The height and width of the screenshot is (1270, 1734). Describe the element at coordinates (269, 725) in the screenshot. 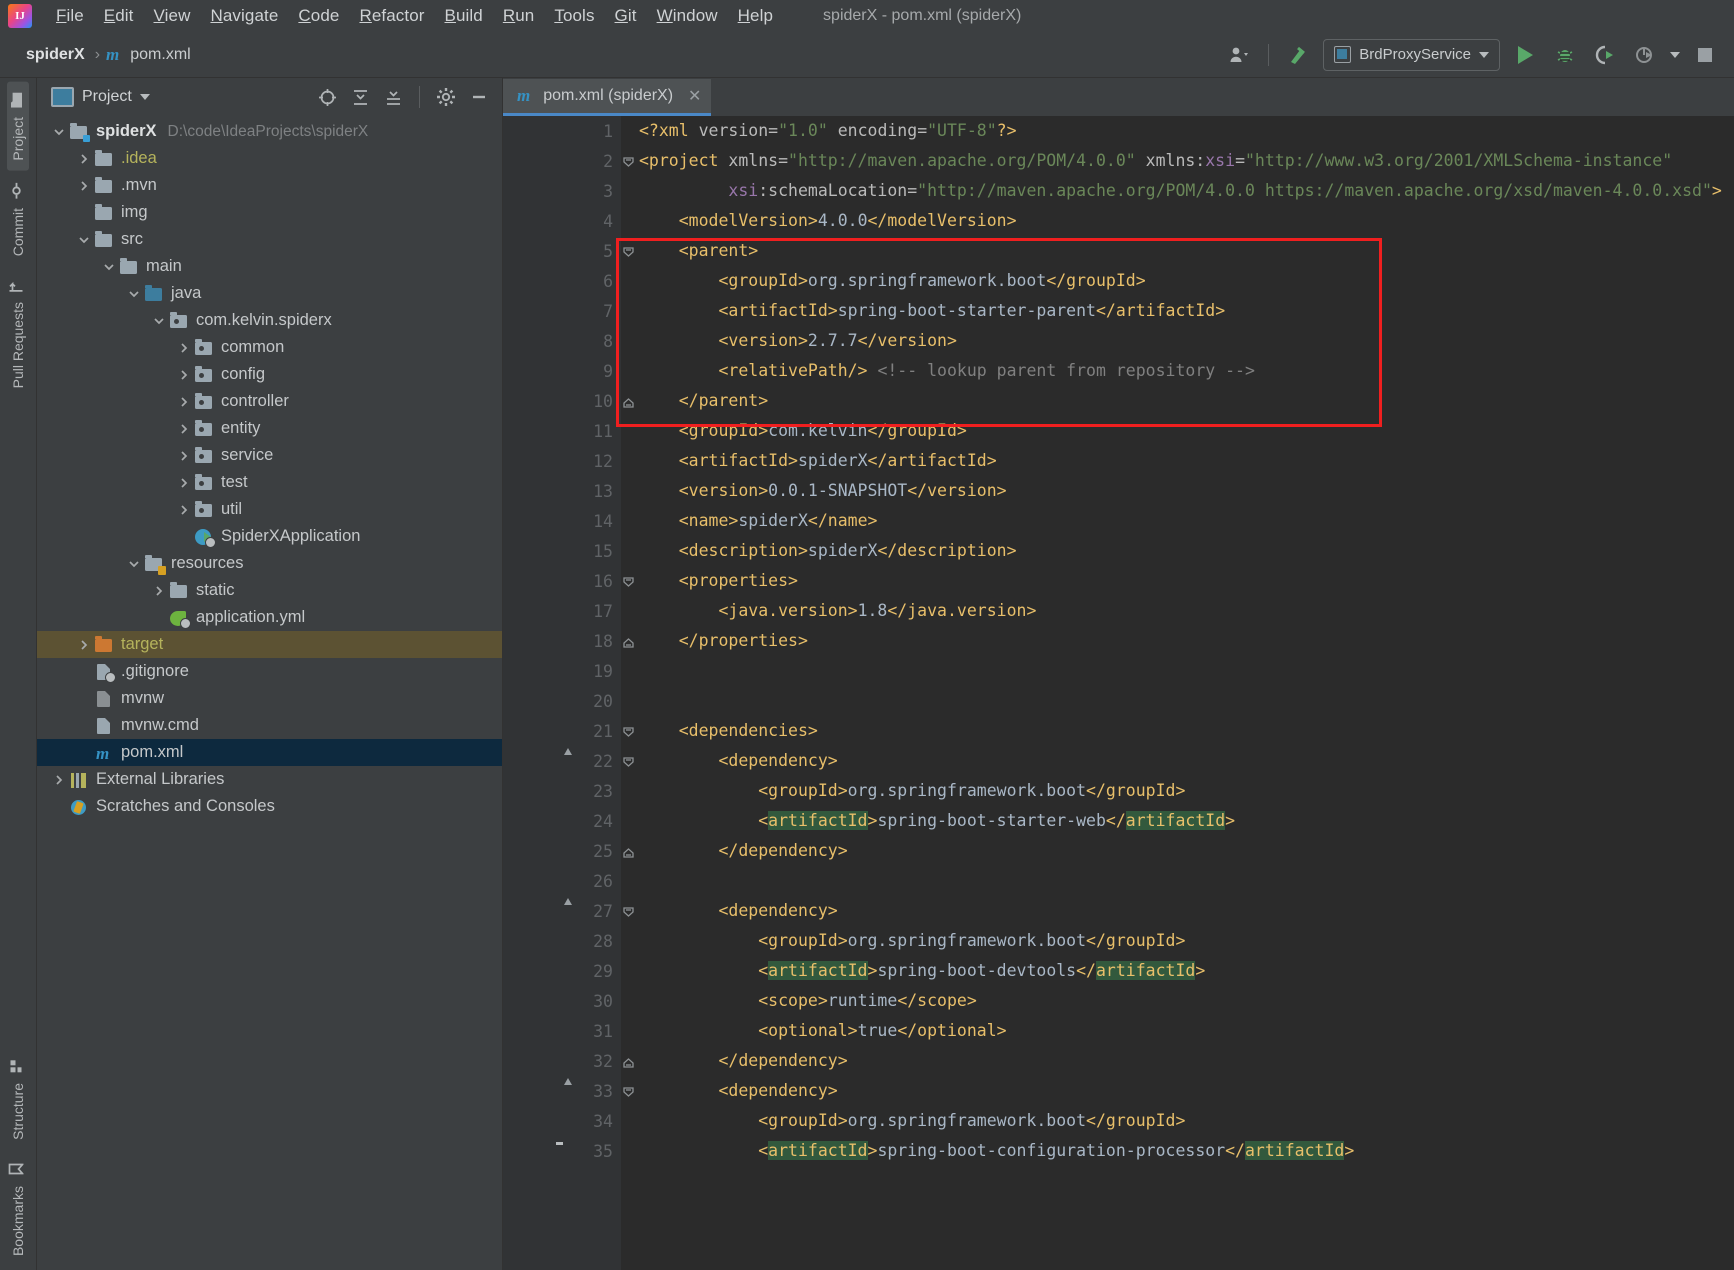

I see `tree-item-mvnw-cmd: mvnw.cmd` at that location.